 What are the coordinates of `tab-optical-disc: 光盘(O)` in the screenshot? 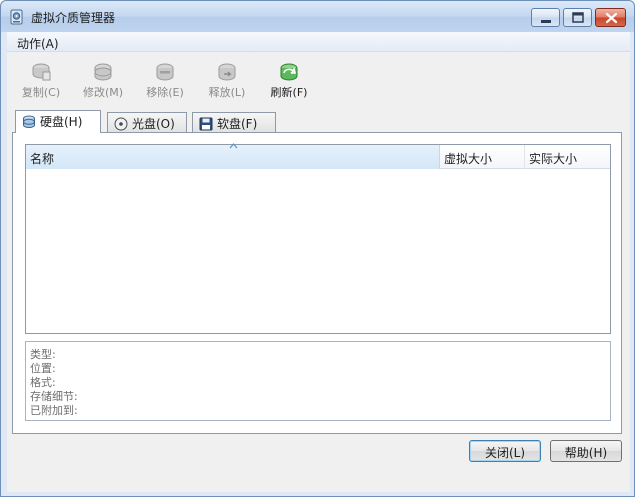 It's located at (147, 122).